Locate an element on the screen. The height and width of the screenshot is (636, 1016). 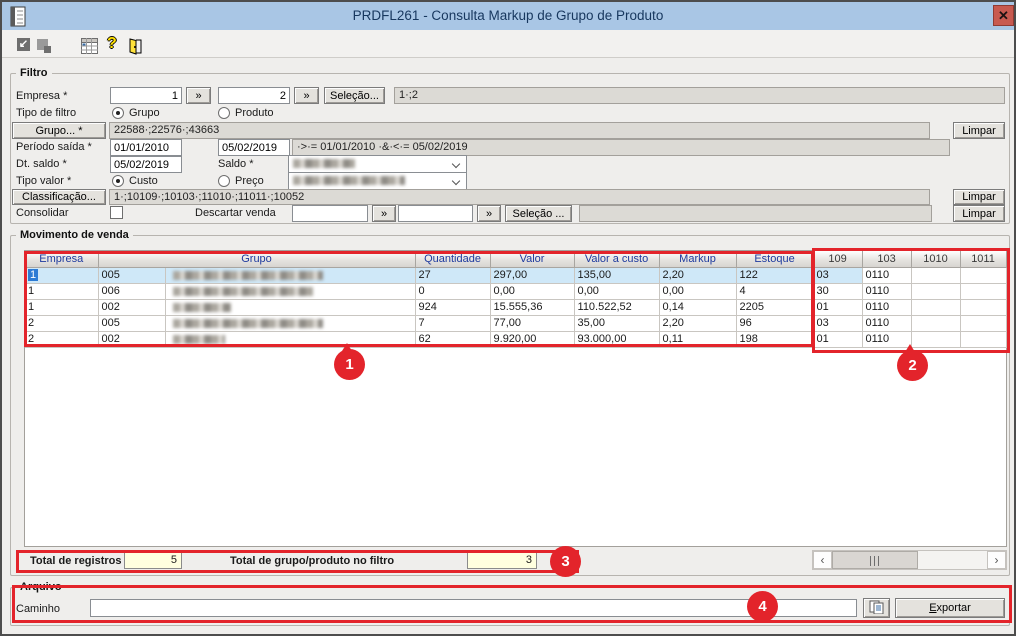
radio-produto-label: Produto is located at coordinates (254, 113).